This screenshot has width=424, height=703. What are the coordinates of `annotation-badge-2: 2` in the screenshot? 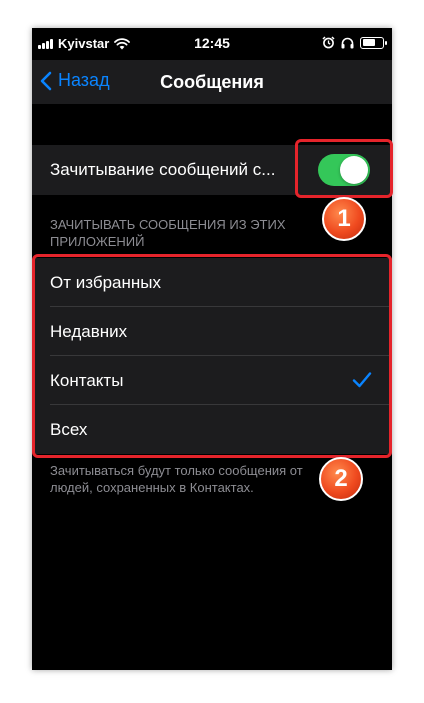 It's located at (341, 479).